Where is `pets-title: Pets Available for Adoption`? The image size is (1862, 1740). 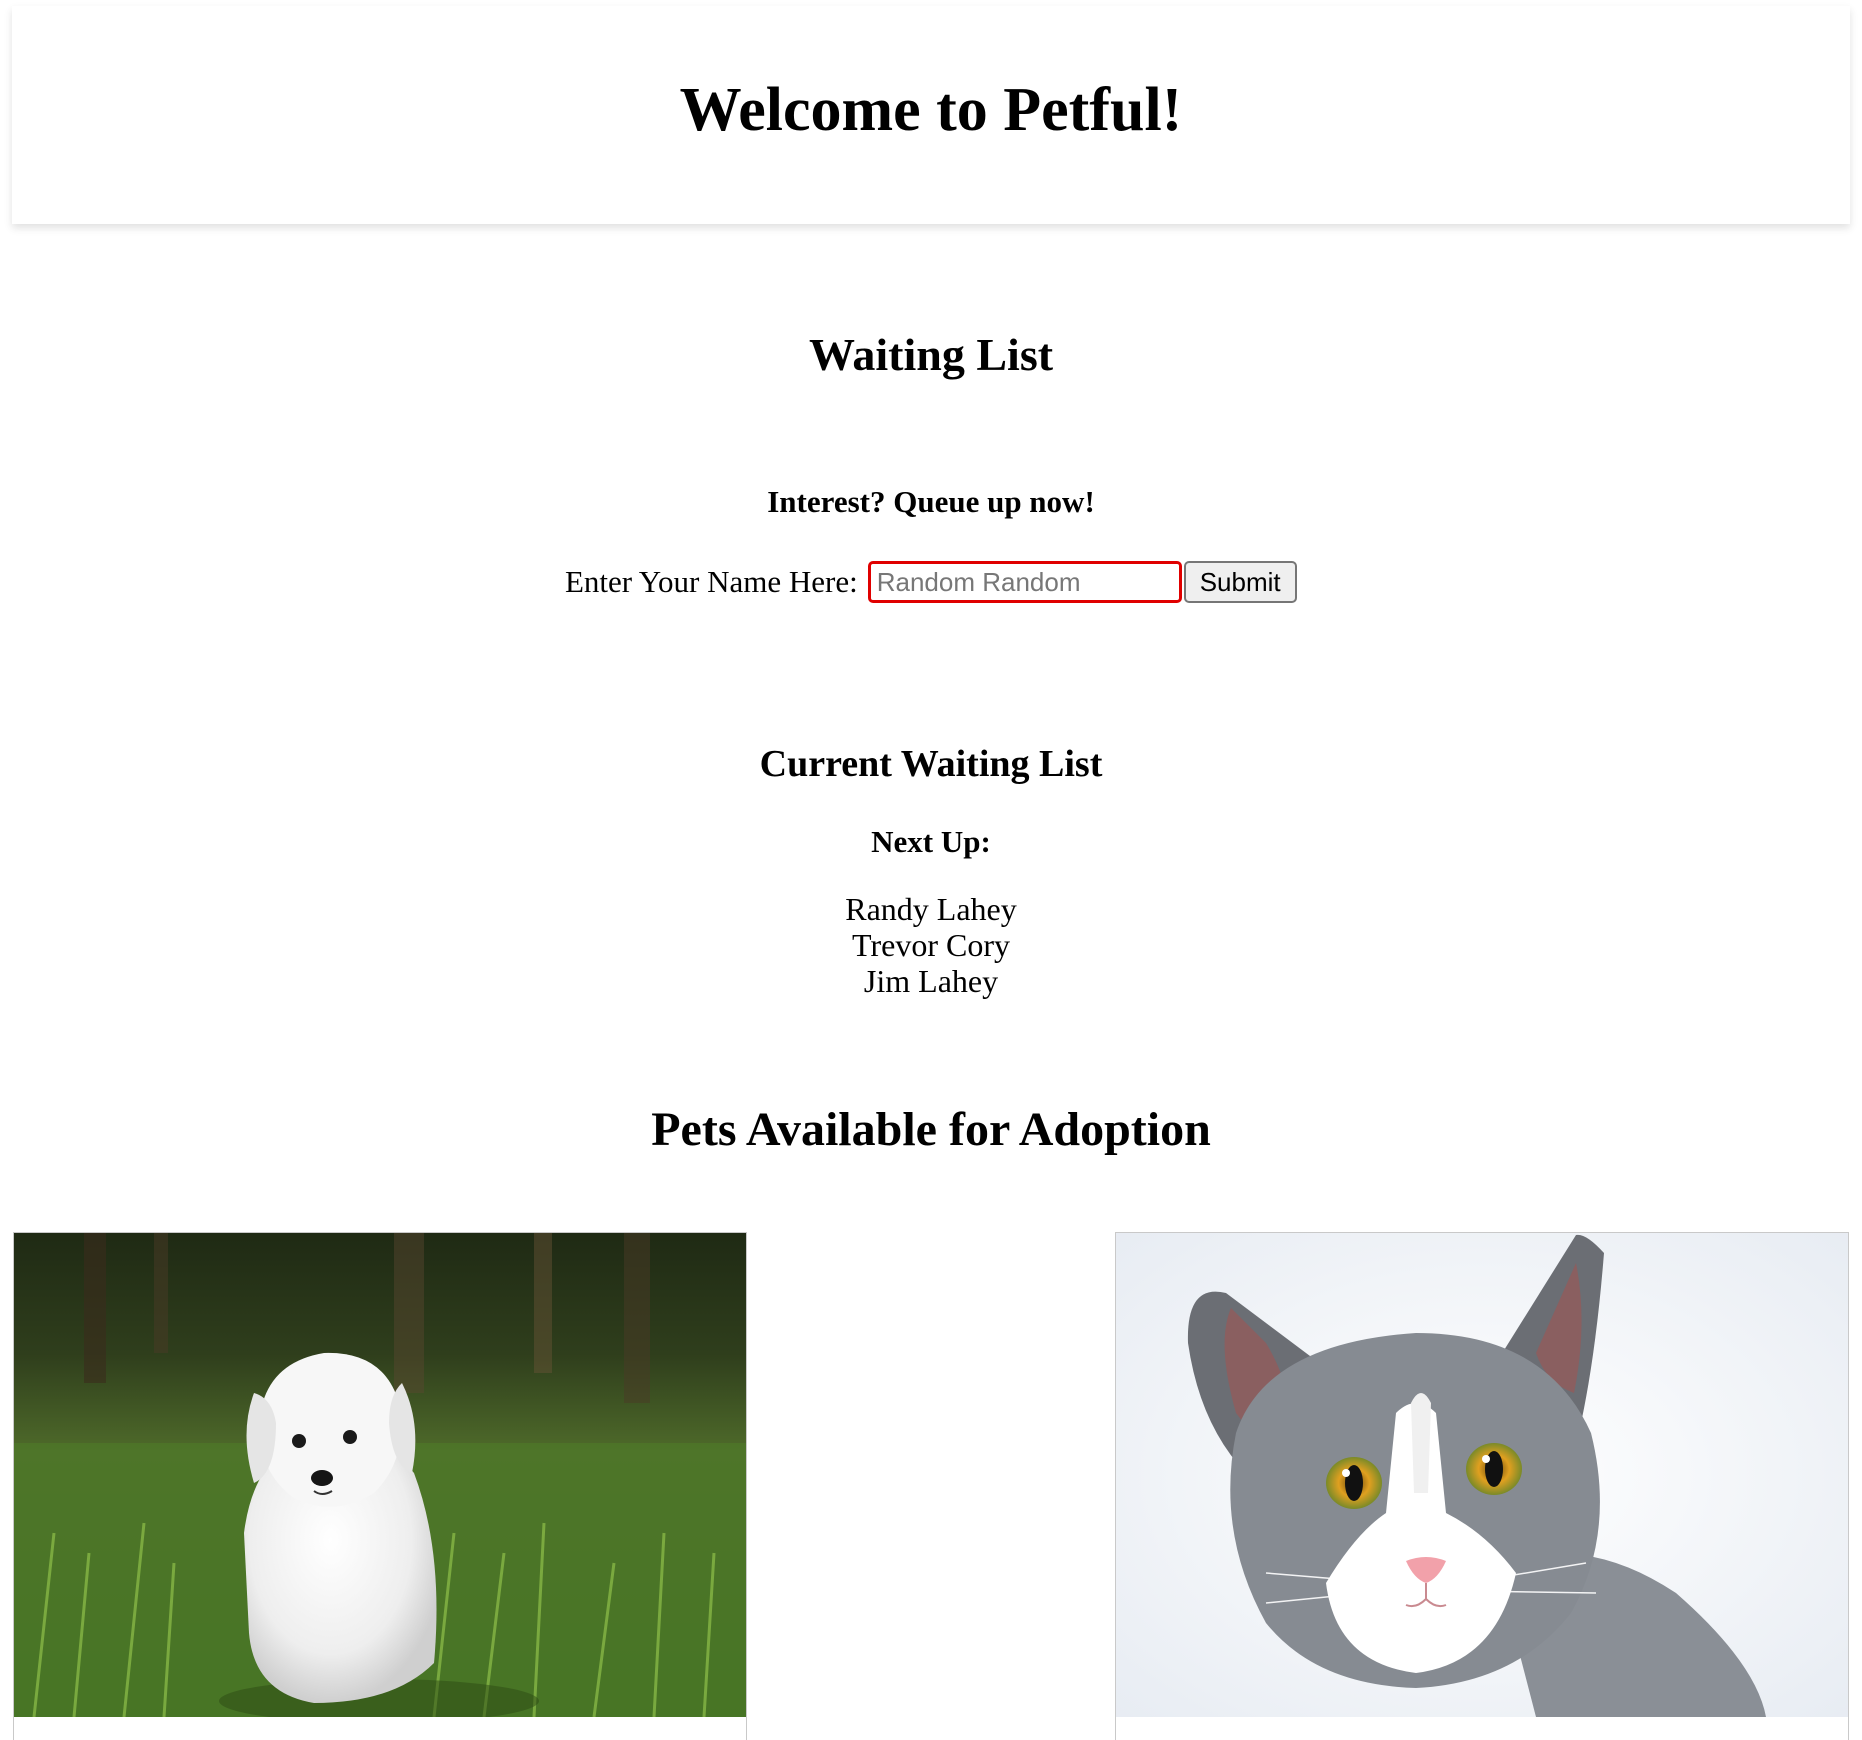
pets-title: Pets Available for Adoption is located at coordinates (931, 1129).